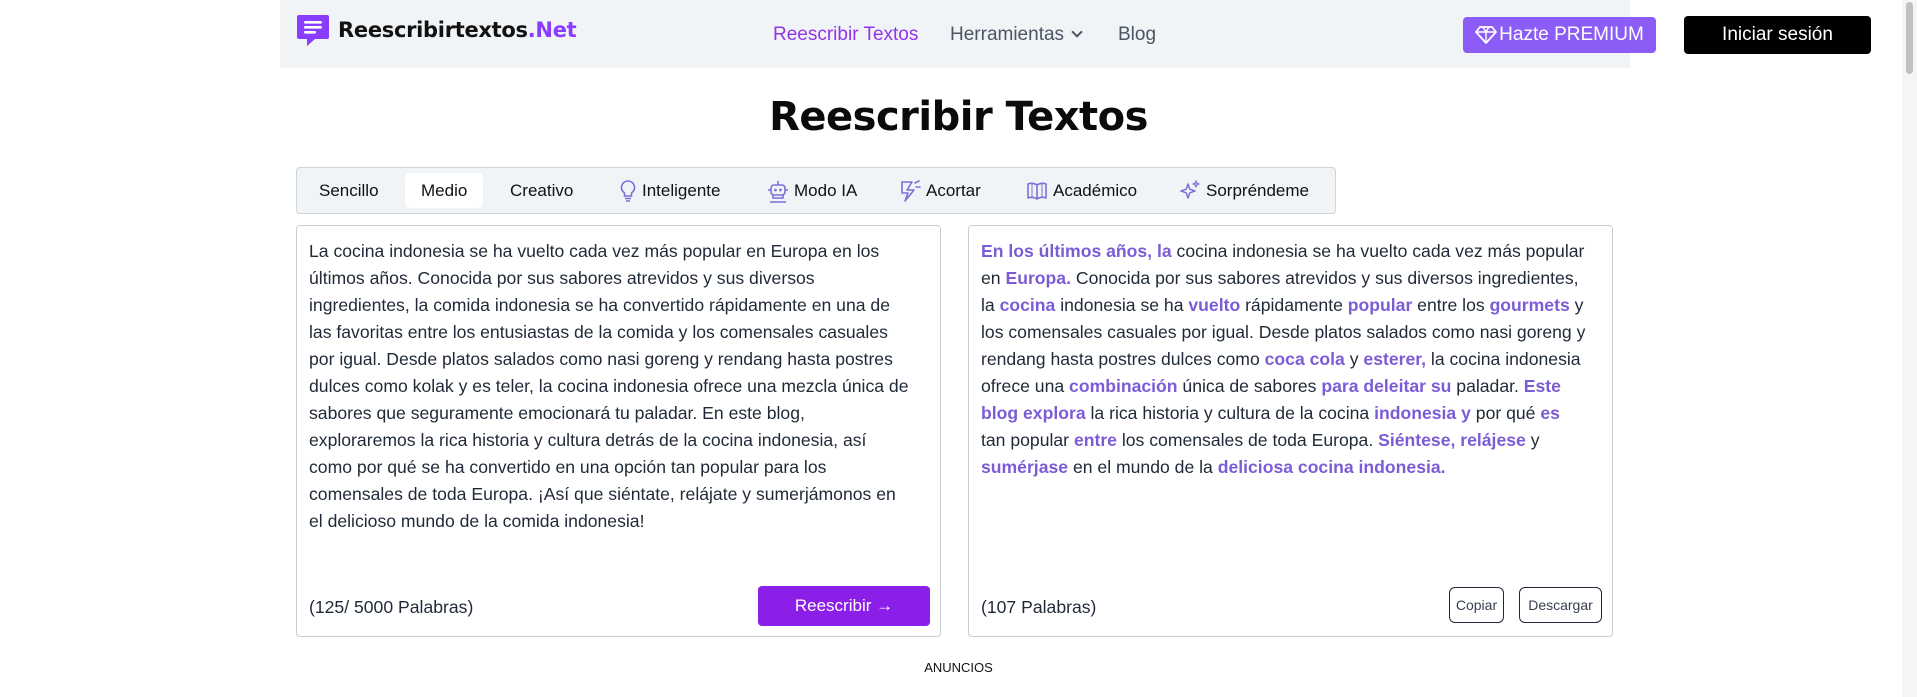 Image resolution: width=1917 pixels, height=697 pixels. Describe the element at coordinates (1249, 386) in the screenshot. I see `unchanged-phrase: única de sabores` at that location.